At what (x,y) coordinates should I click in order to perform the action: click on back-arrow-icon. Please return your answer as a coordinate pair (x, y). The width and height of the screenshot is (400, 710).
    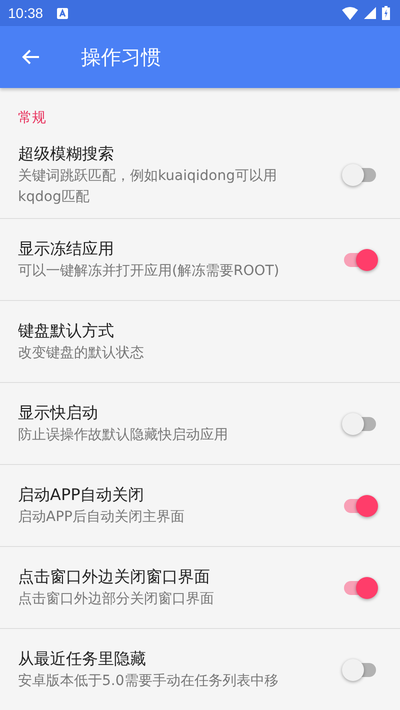
    Looking at the image, I should click on (31, 57).